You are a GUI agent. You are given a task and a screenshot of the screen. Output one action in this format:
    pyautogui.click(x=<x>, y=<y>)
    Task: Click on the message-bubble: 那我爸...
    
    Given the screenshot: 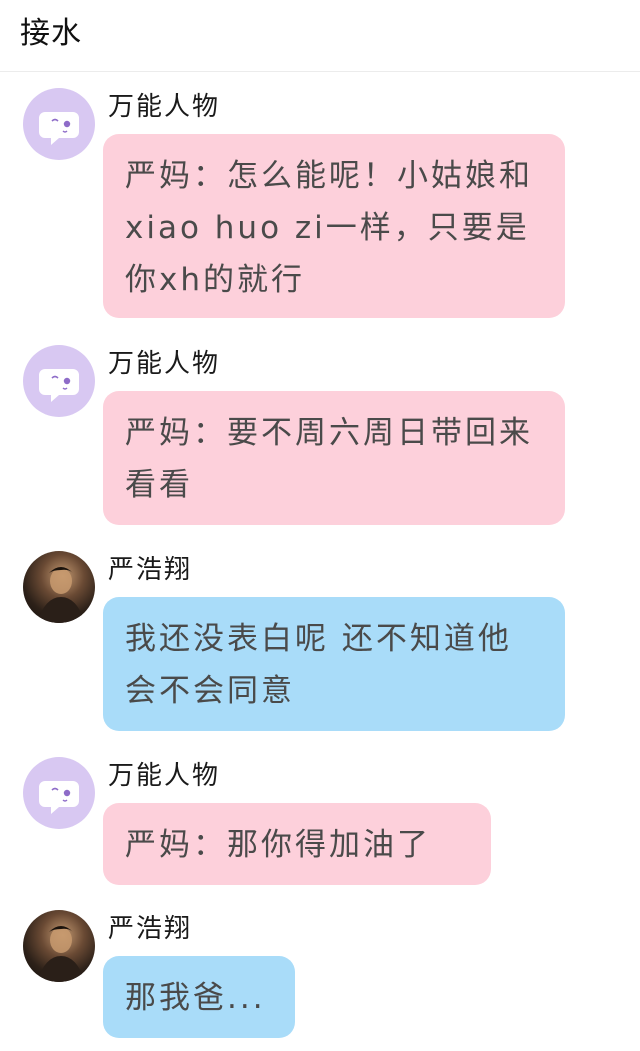 What is the action you would take?
    pyautogui.click(x=199, y=997)
    